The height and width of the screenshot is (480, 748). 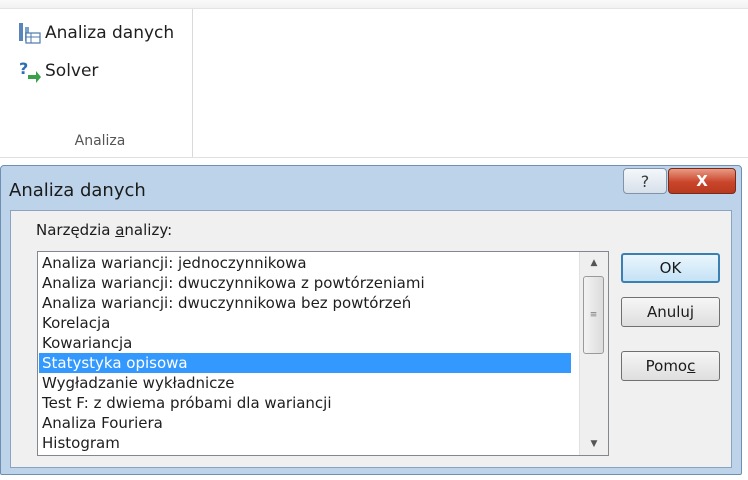 I want to click on dialog-title: Analiza danych, so click(x=77, y=190).